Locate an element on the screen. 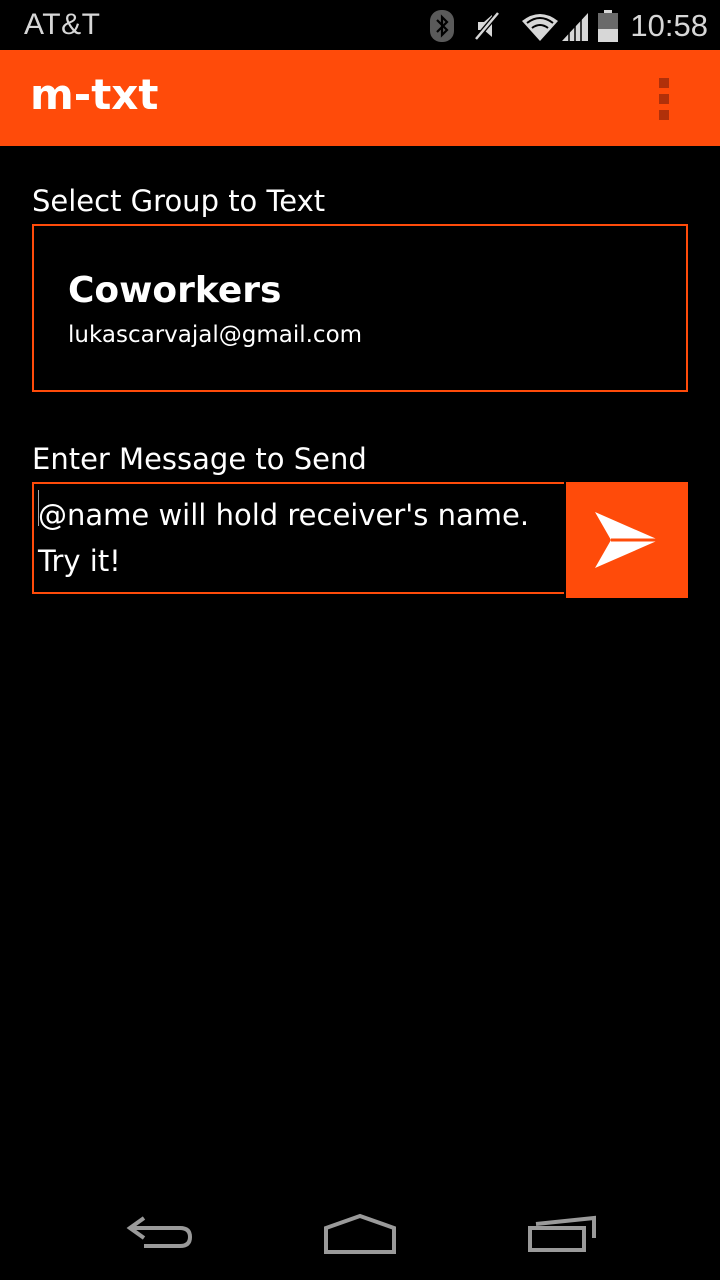 The height and width of the screenshot is (1280, 720). home-icon is located at coordinates (360, 1234).